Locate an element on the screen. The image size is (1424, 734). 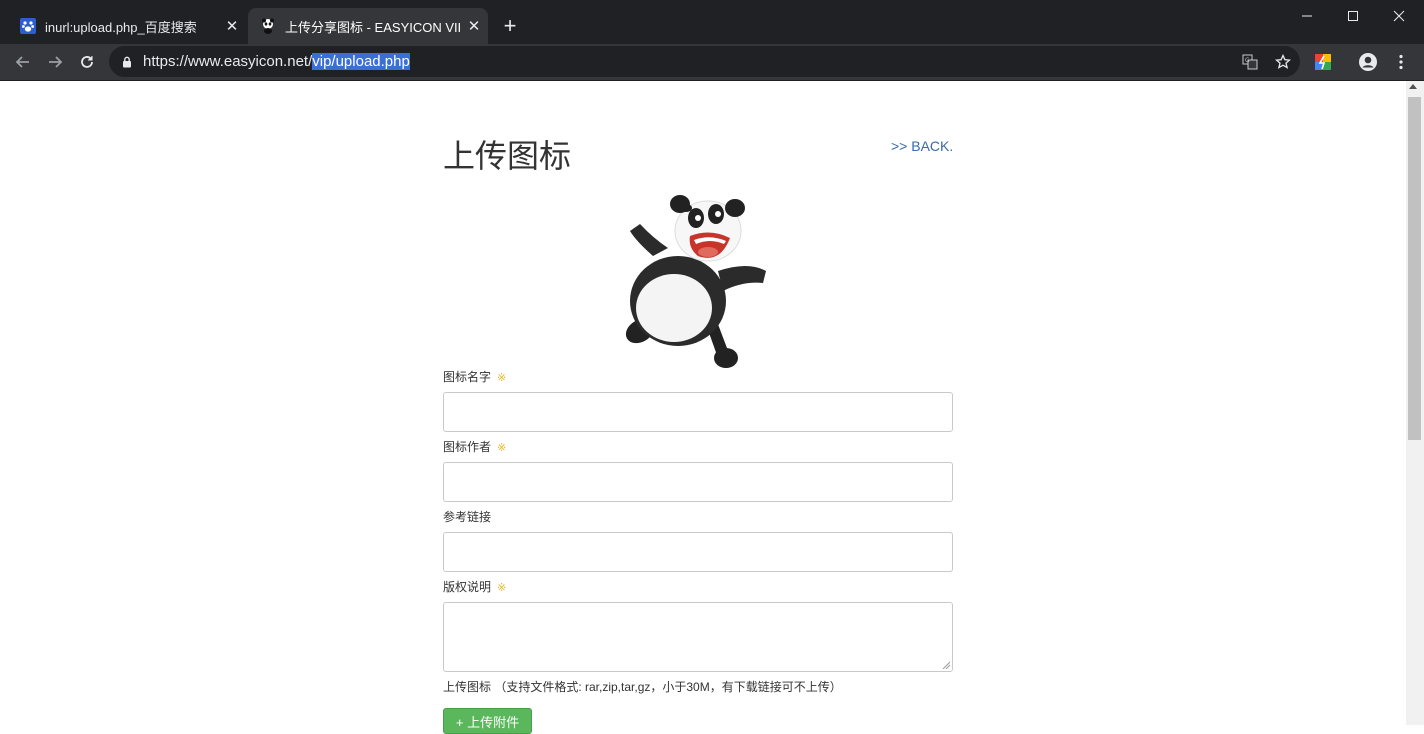
forward-arrow-icon is located at coordinates (55, 62).